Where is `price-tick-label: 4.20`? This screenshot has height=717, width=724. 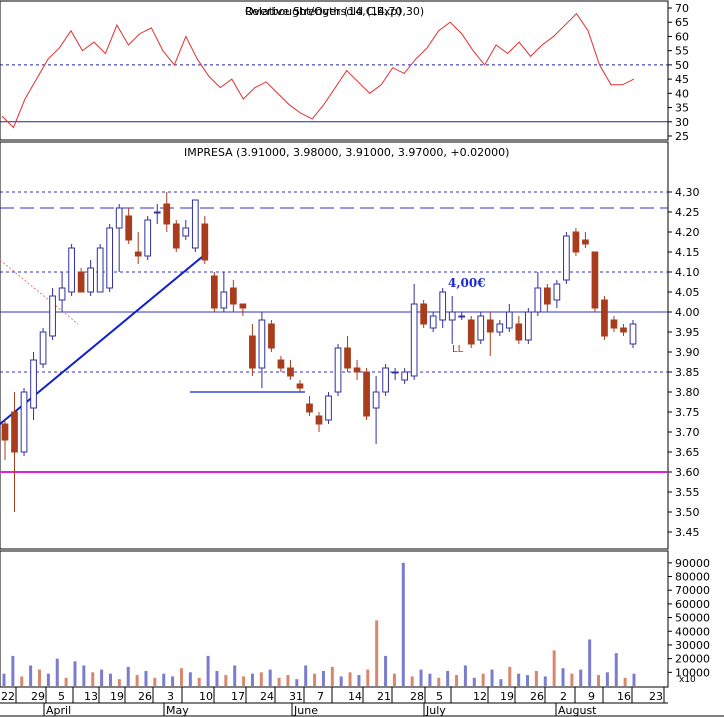 price-tick-label: 4.20 is located at coordinates (687, 232).